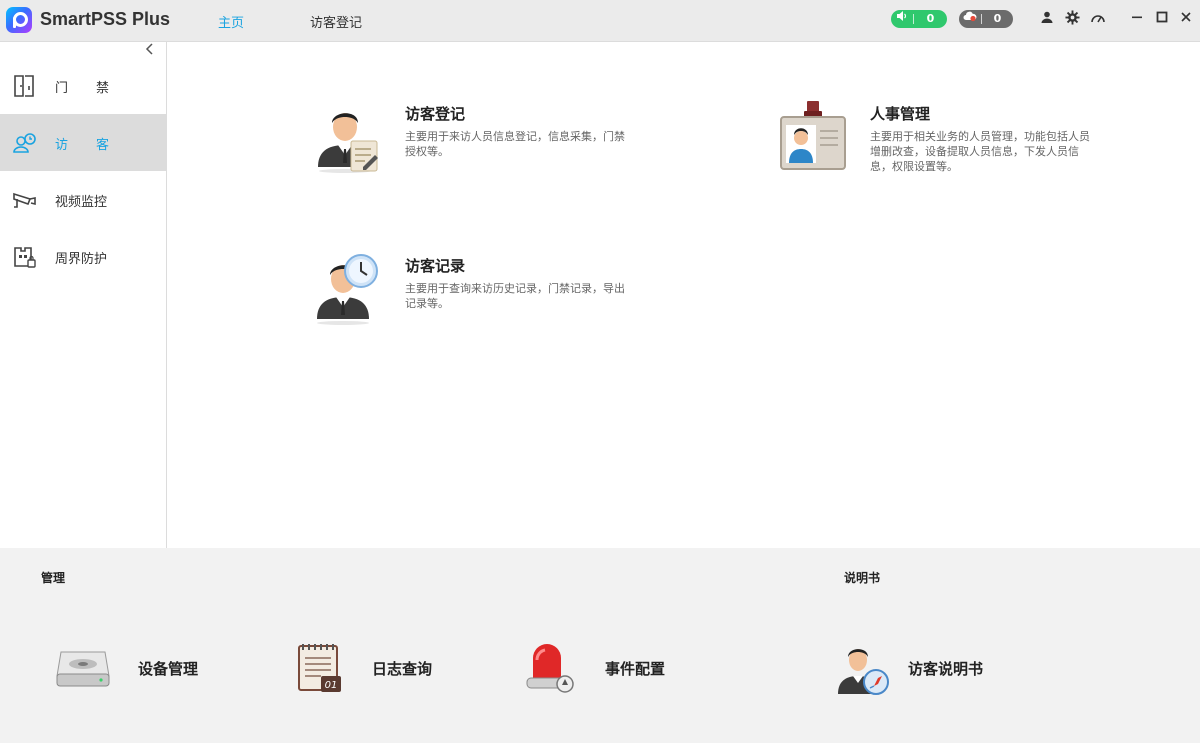 This screenshot has width=1200, height=743. I want to click on card-title: 访客登记, so click(435, 114).